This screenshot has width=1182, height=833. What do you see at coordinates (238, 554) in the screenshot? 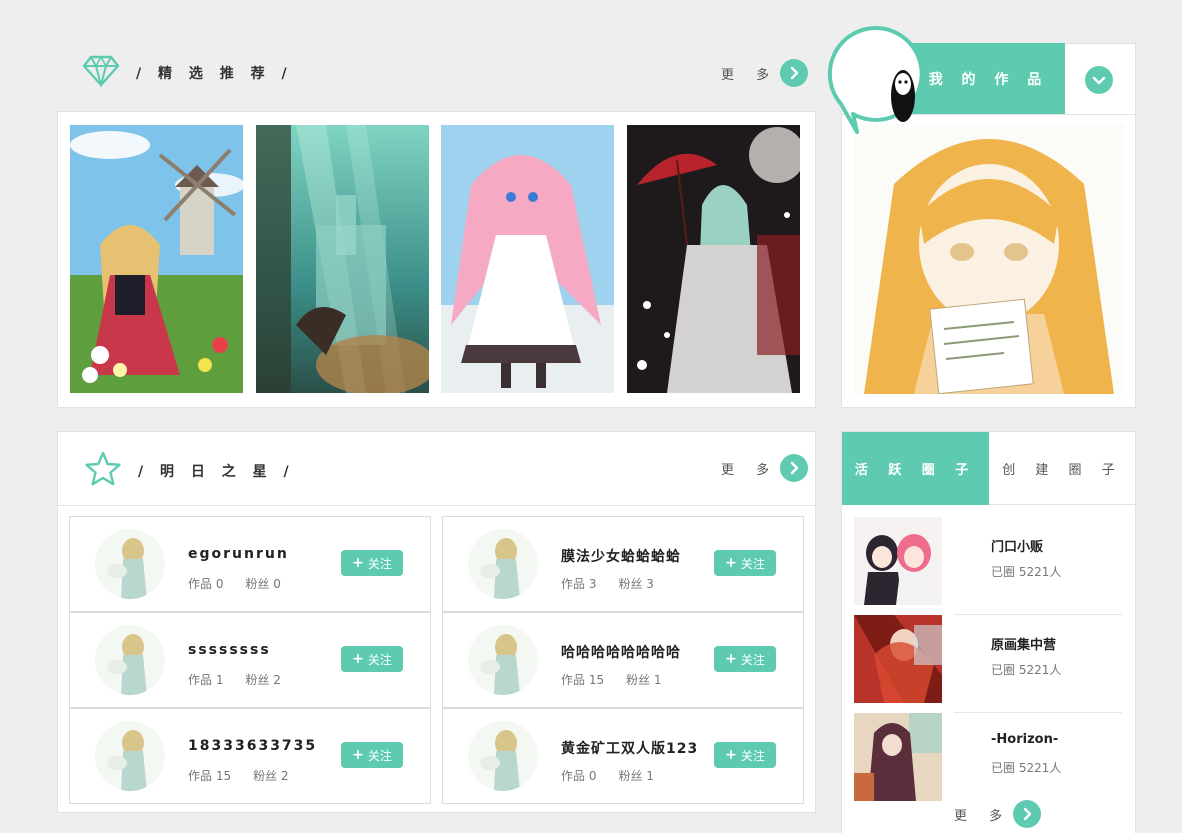
I see `user-name: egorunrun` at bounding box center [238, 554].